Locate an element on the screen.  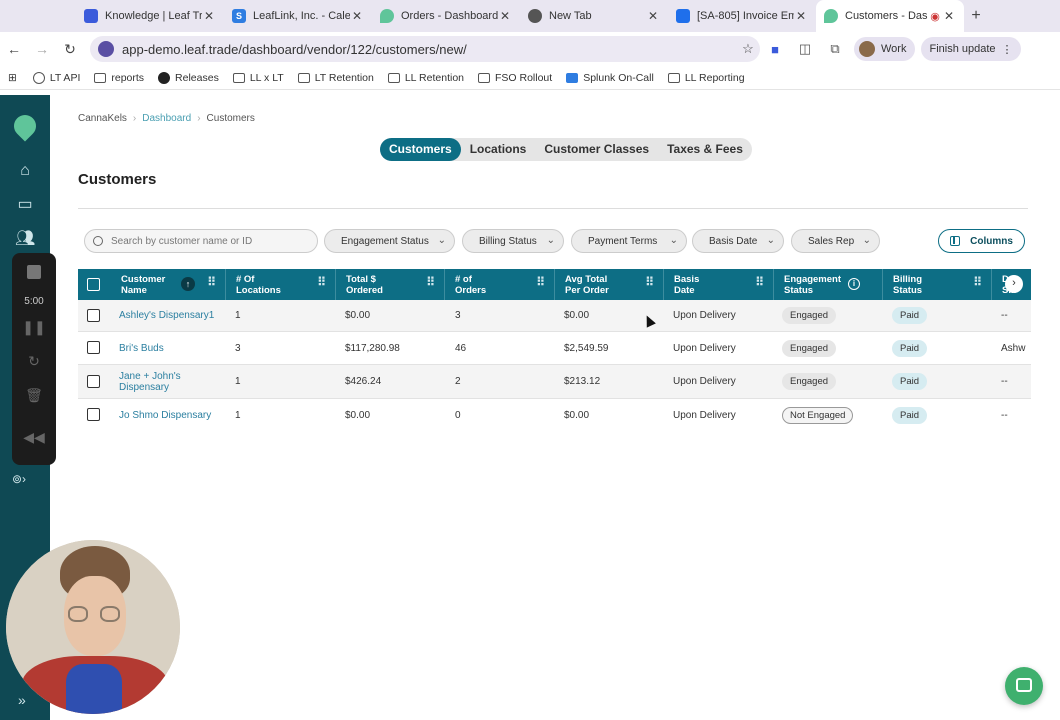
sort-ascending-icon: ↑ is located at coordinates (188, 284).